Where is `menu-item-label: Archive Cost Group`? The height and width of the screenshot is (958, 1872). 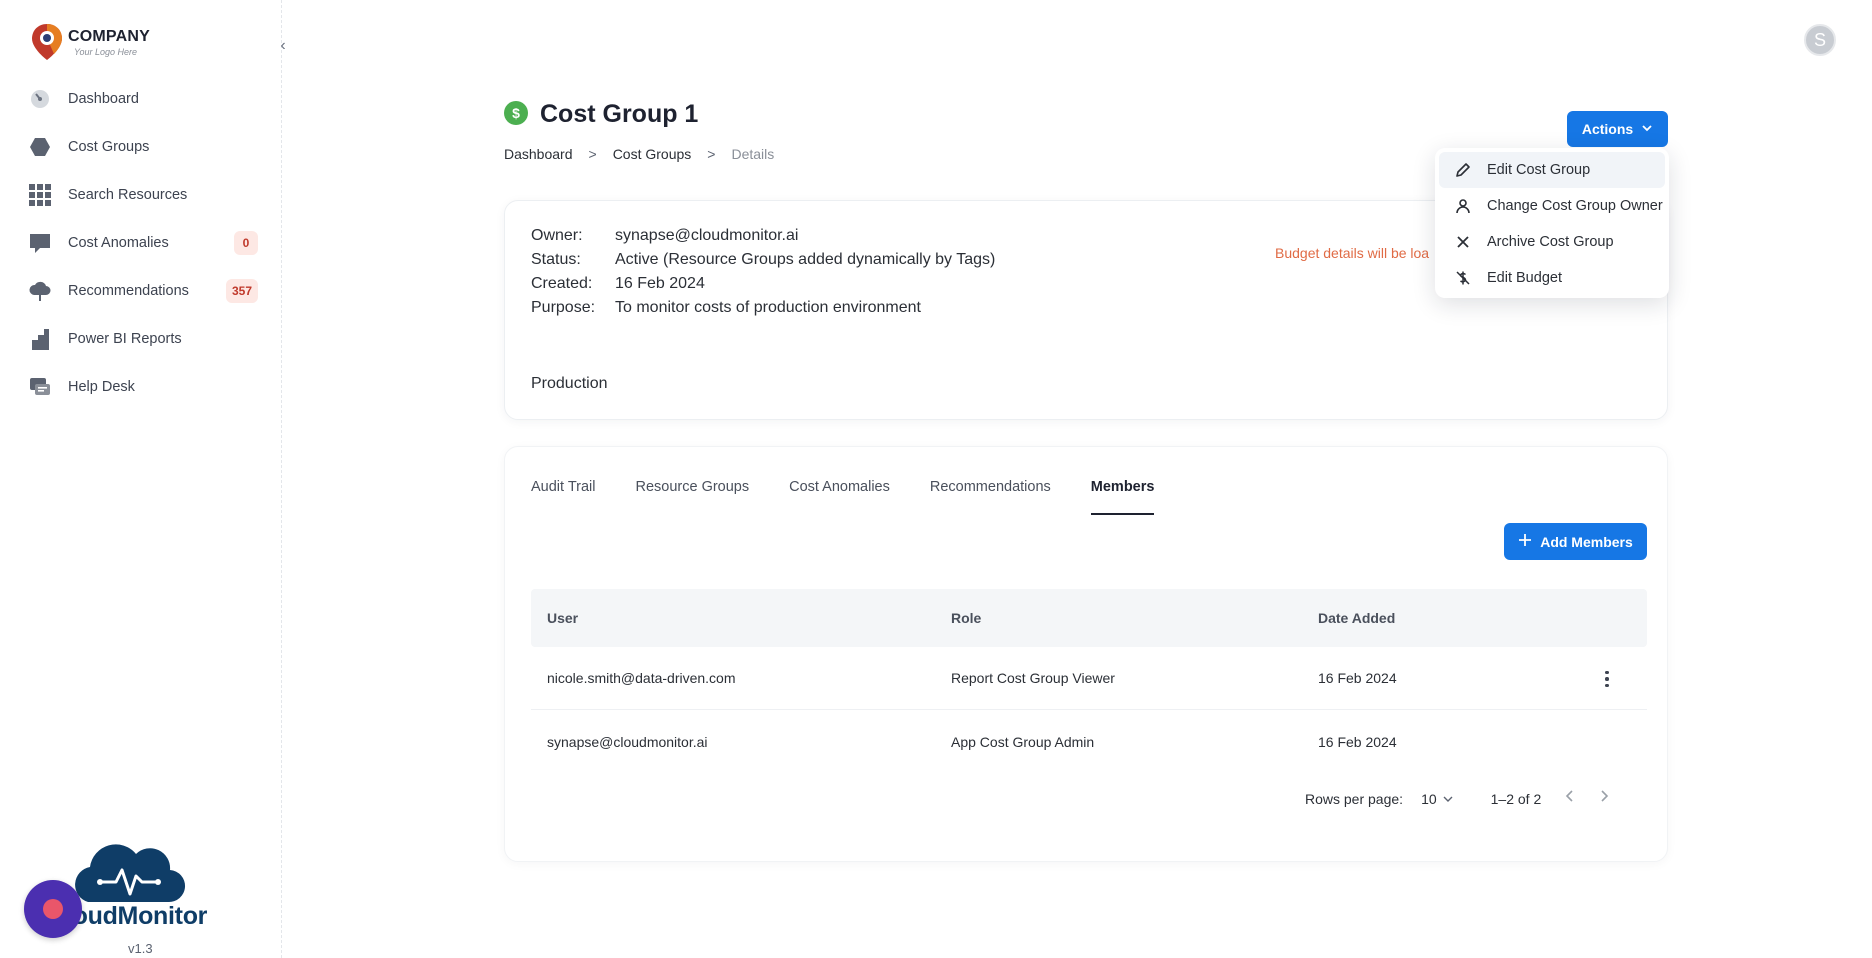
menu-item-label: Archive Cost Group is located at coordinates (1550, 242).